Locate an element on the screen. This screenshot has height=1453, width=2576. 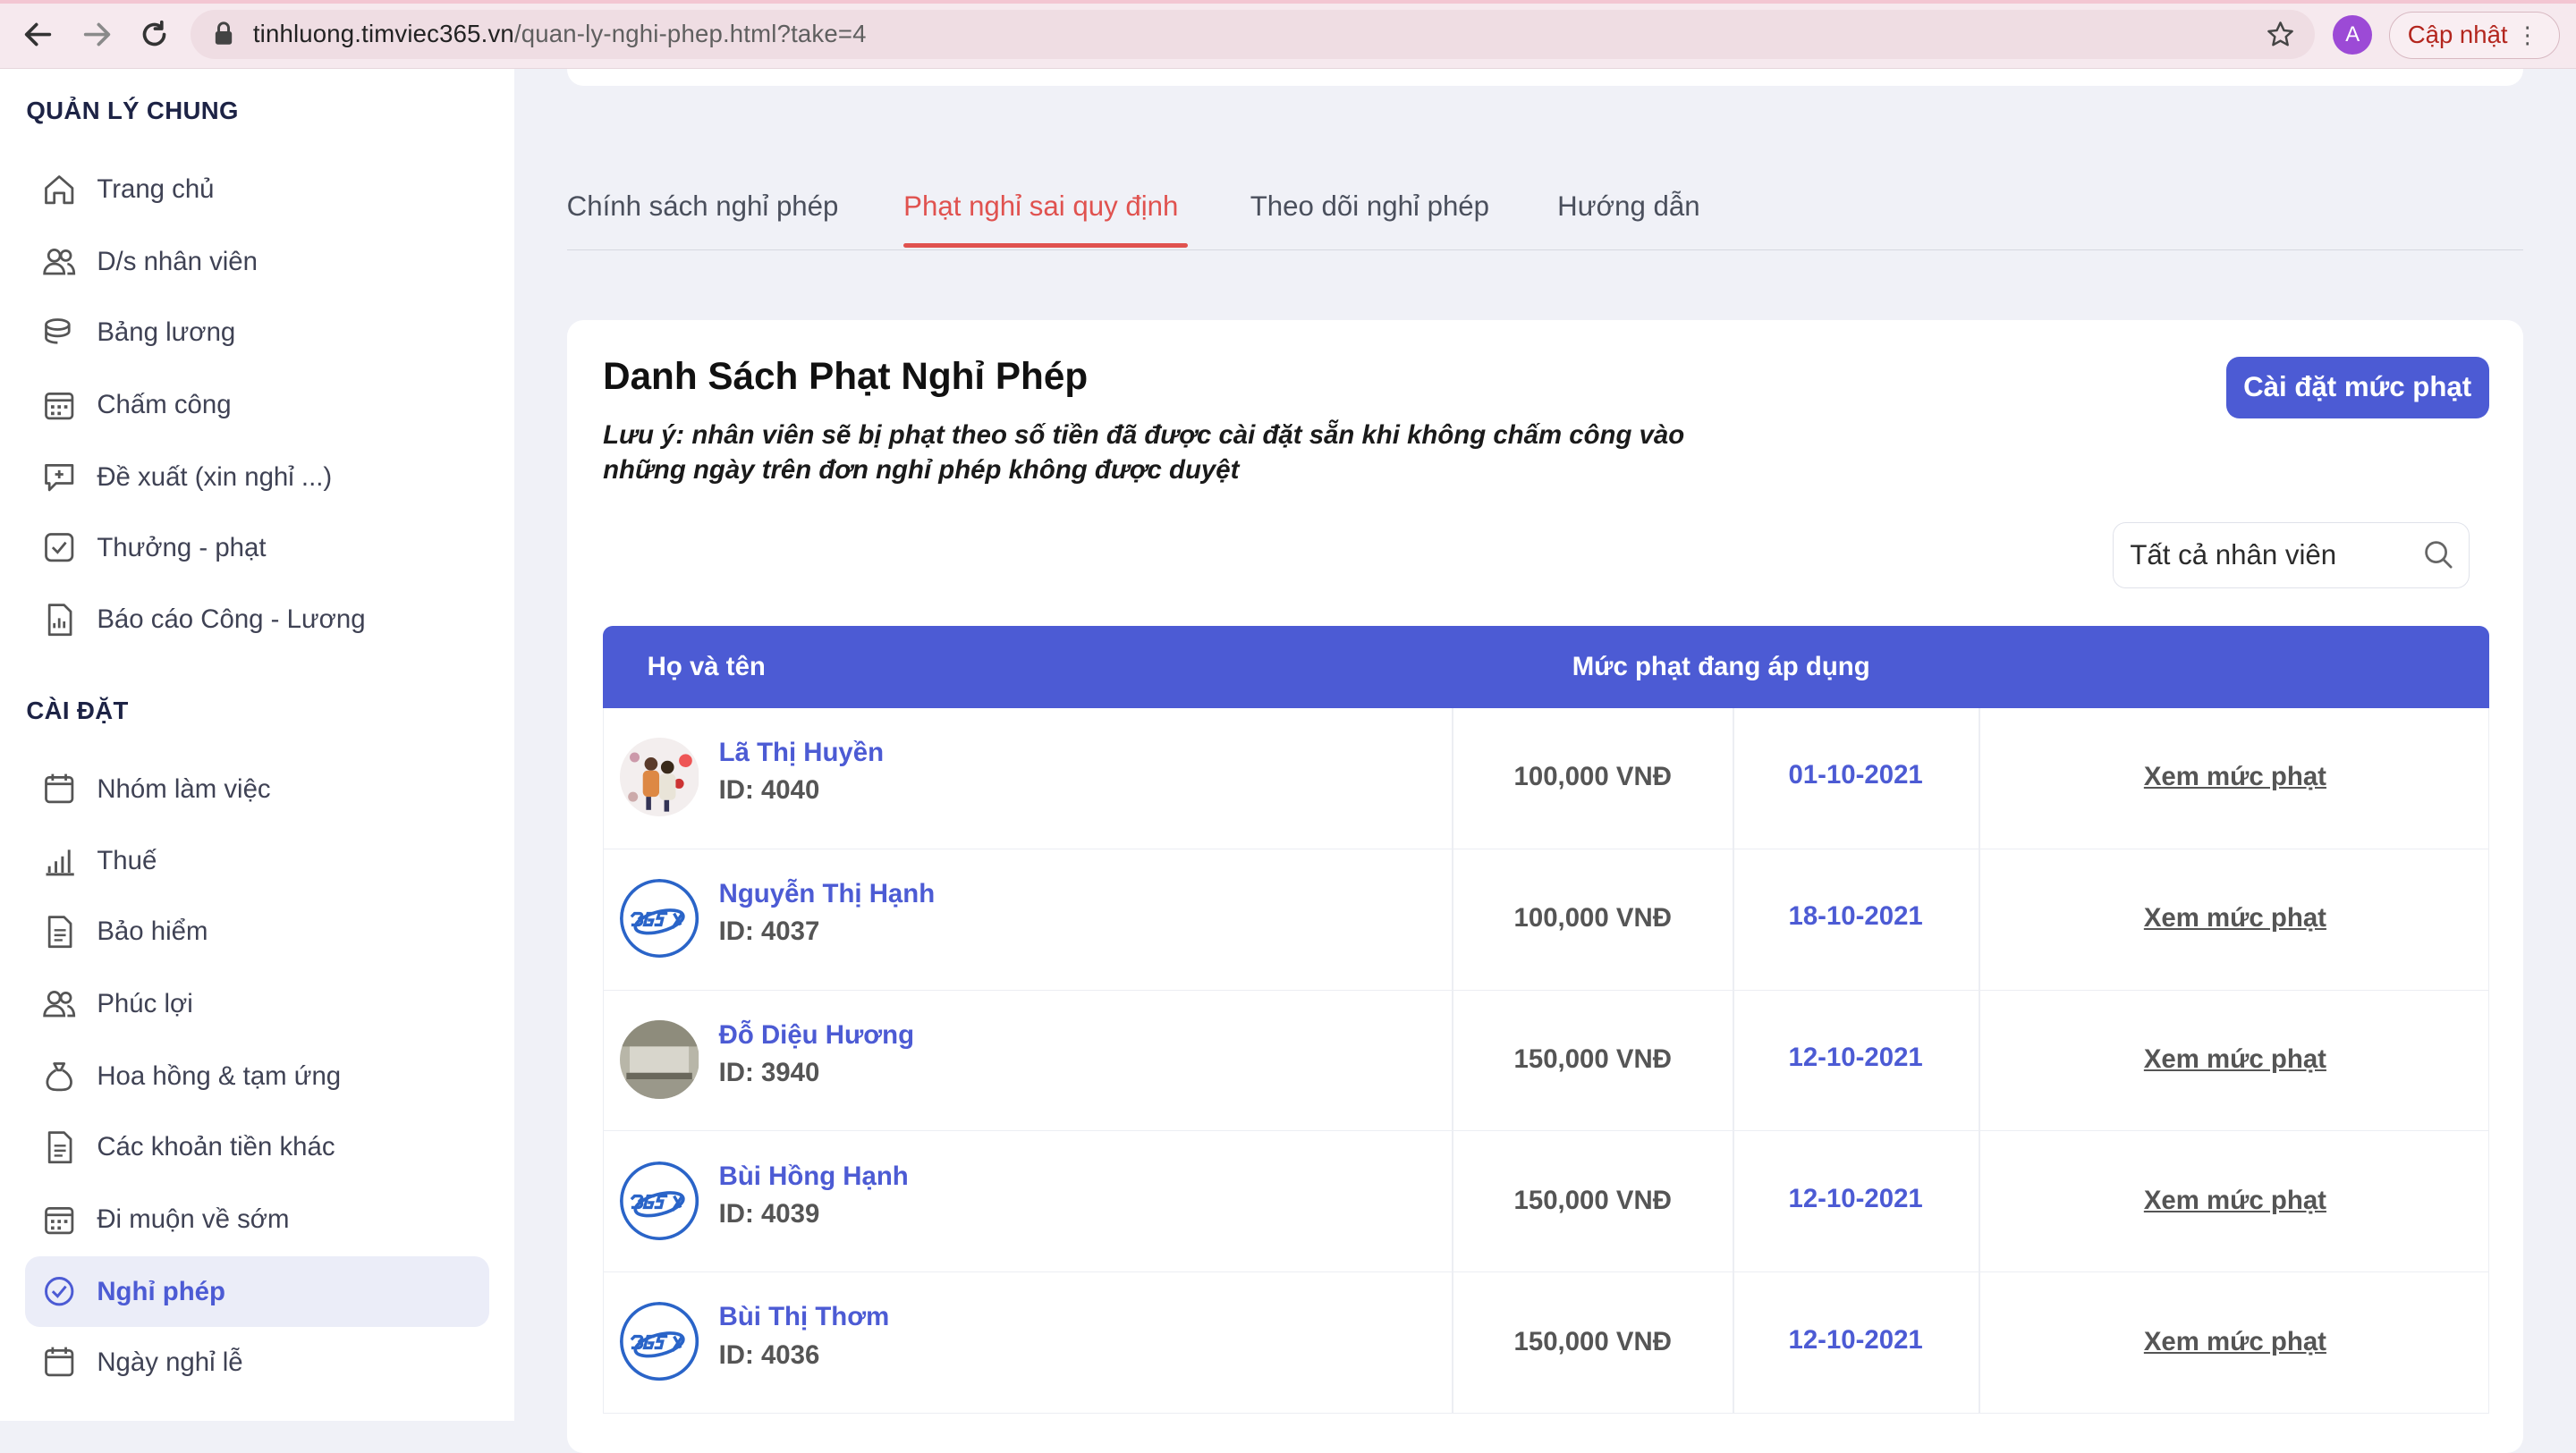
forward-button is located at coordinates (96, 35).